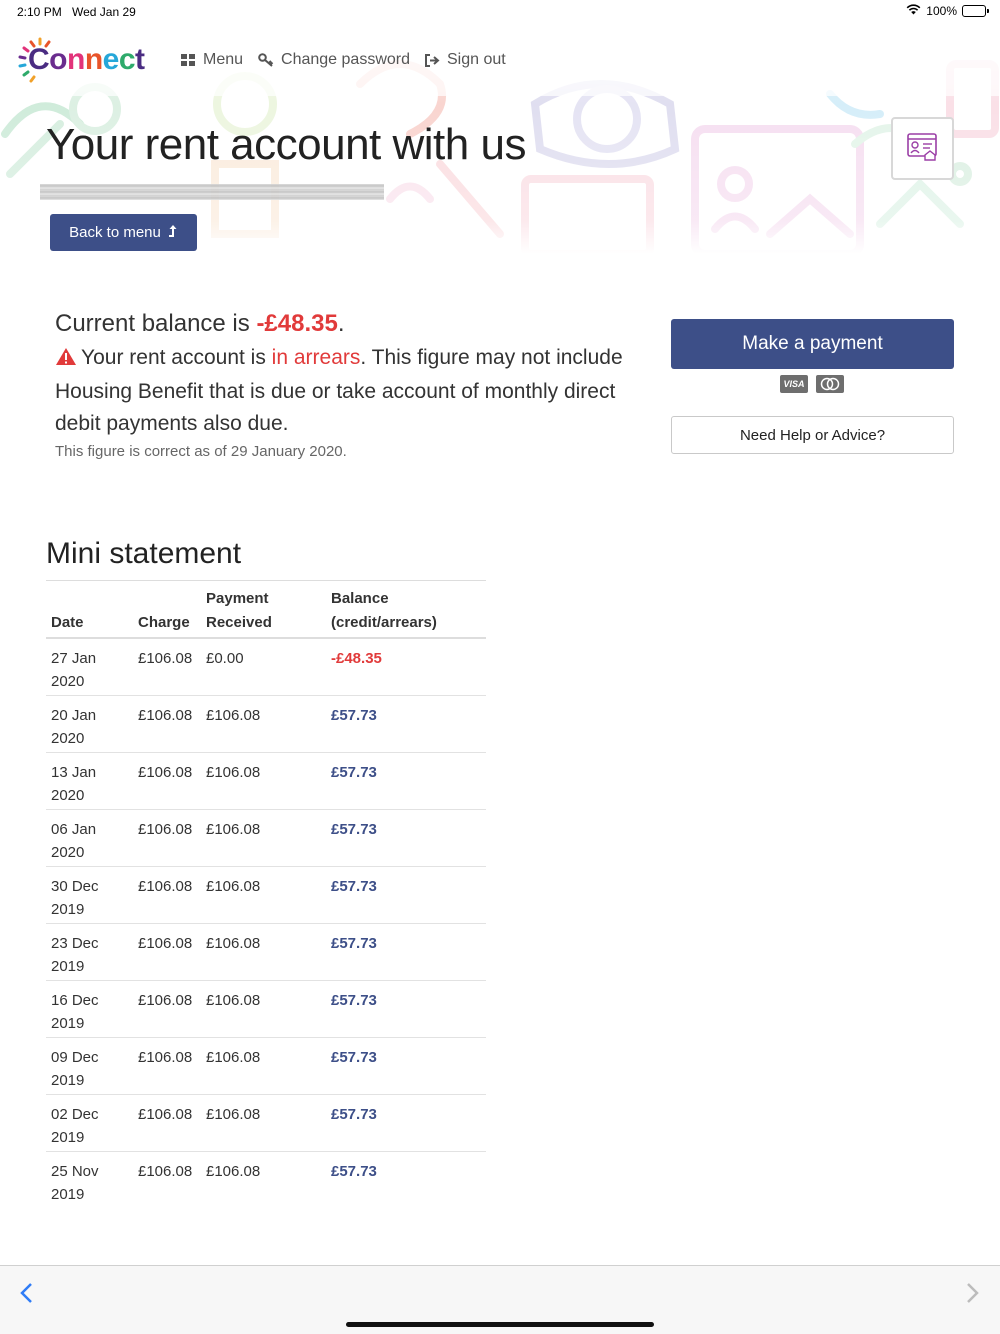  Describe the element at coordinates (297, 323) in the screenshot. I see `current-balance-amount: -£48.35` at that location.